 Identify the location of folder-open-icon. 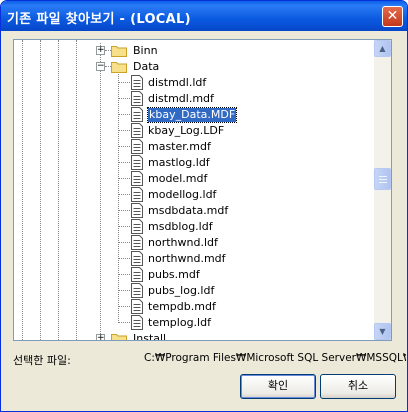
(119, 66).